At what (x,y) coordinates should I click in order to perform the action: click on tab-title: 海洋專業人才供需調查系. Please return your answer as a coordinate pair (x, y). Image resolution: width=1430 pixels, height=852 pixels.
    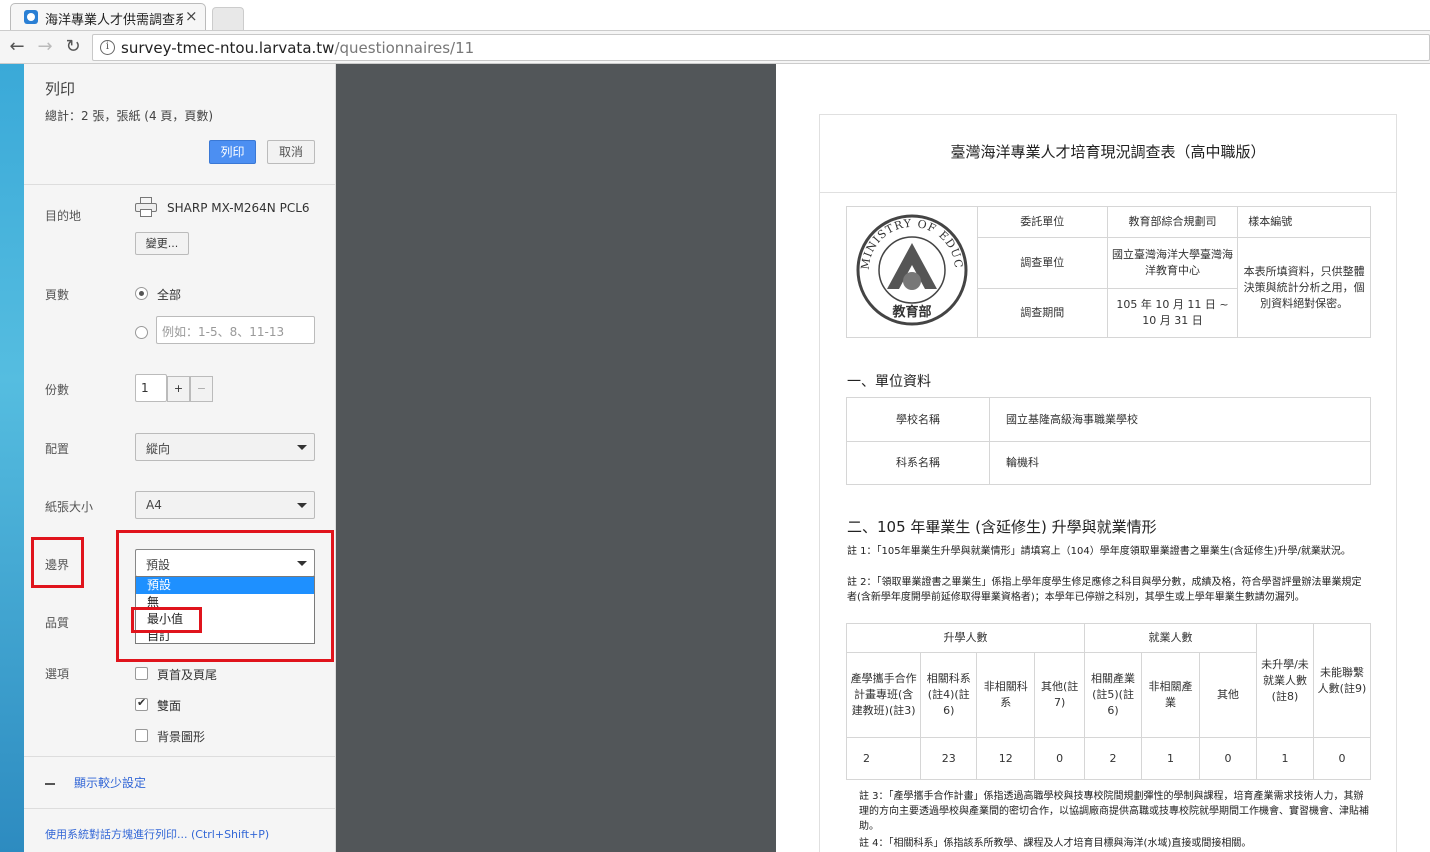
    Looking at the image, I should click on (114, 20).